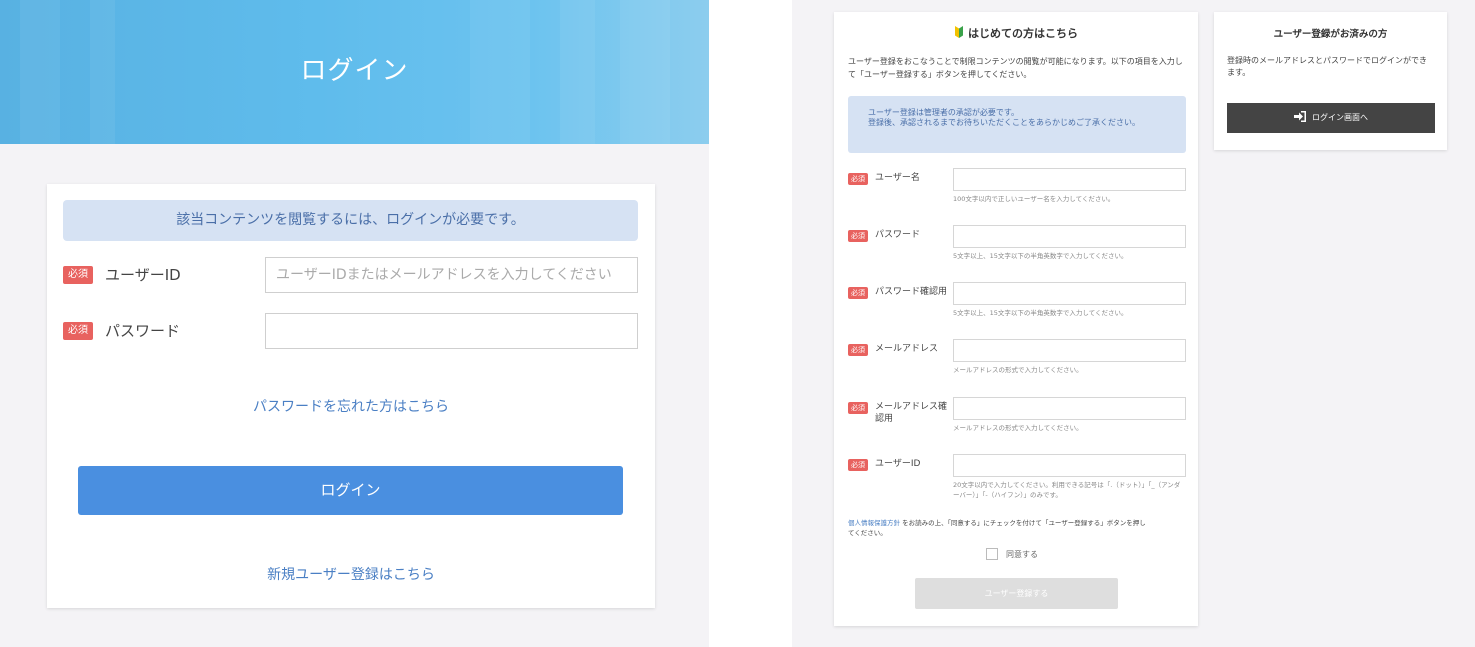  What do you see at coordinates (451, 275) in the screenshot?
I see `user-id-input: ユーザーIDまたはメールアドレスを入力してください` at bounding box center [451, 275].